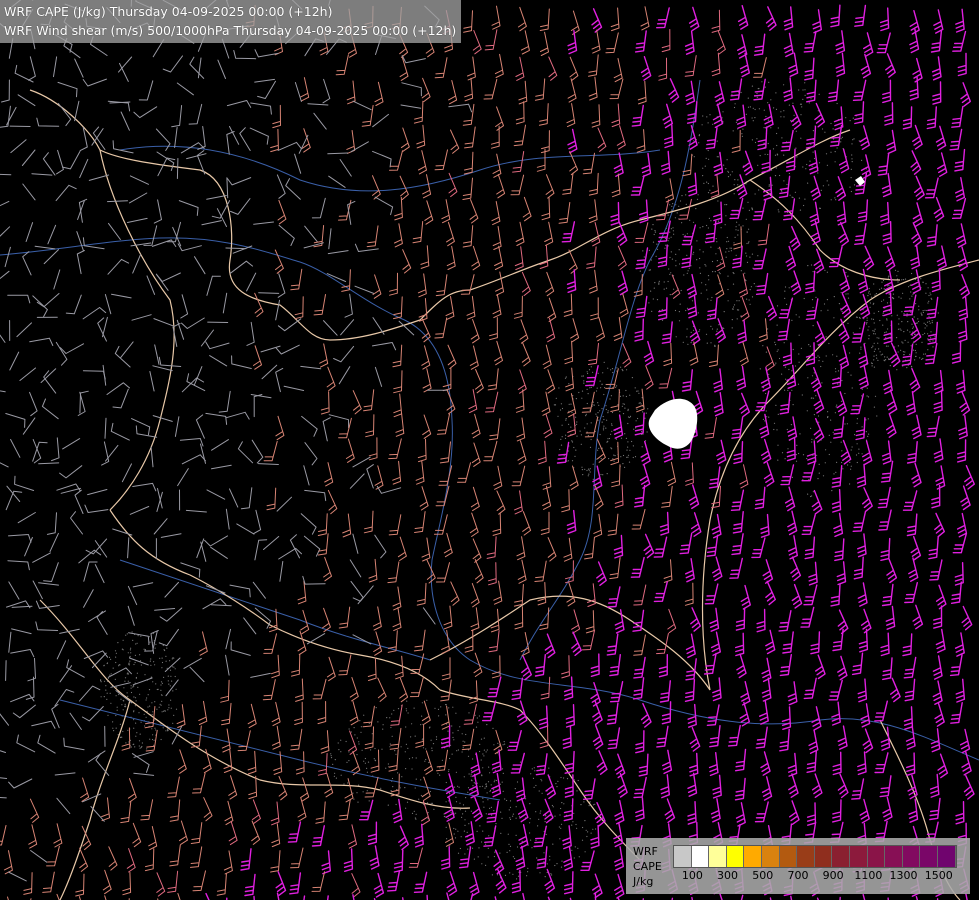 The height and width of the screenshot is (900, 979). What do you see at coordinates (938, 875) in the screenshot?
I see `legend-tick: 1500` at bounding box center [938, 875].